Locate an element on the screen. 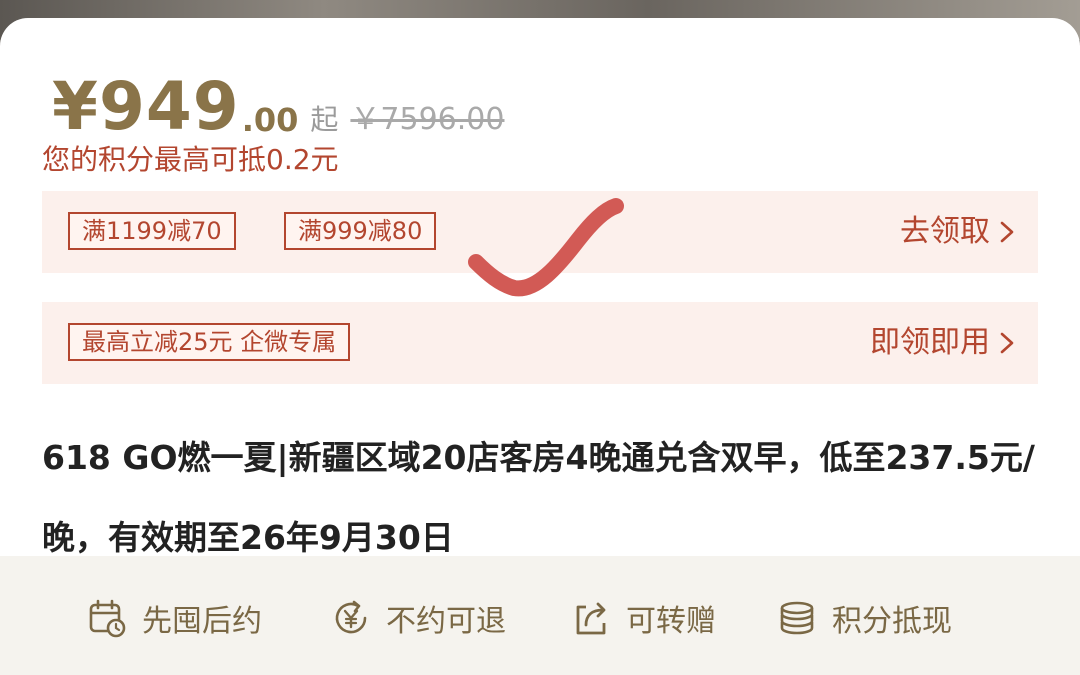 Image resolution: width=1080 pixels, height=675 pixels. calendar-clock-icon is located at coordinates (107, 618).